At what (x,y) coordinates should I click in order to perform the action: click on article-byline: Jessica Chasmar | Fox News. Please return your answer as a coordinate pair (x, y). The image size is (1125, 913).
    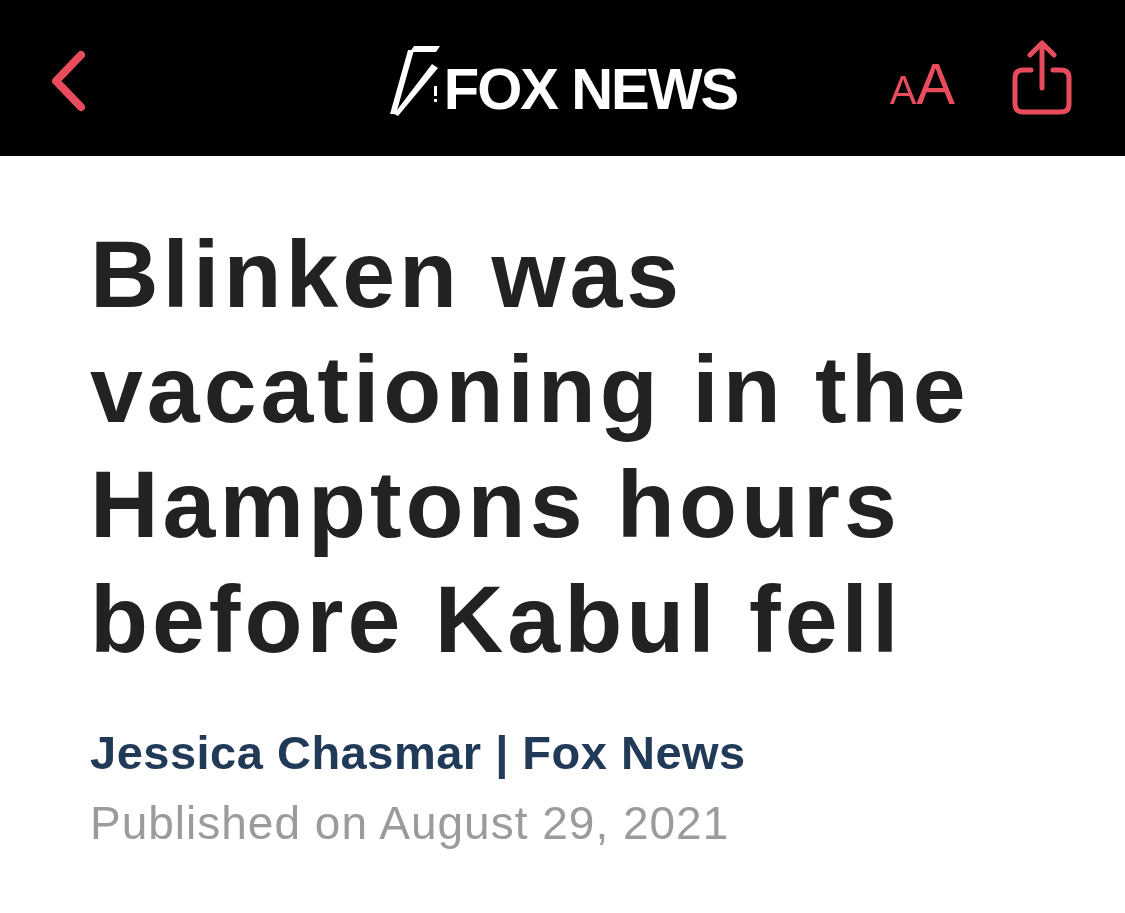
    Looking at the image, I should click on (418, 753).